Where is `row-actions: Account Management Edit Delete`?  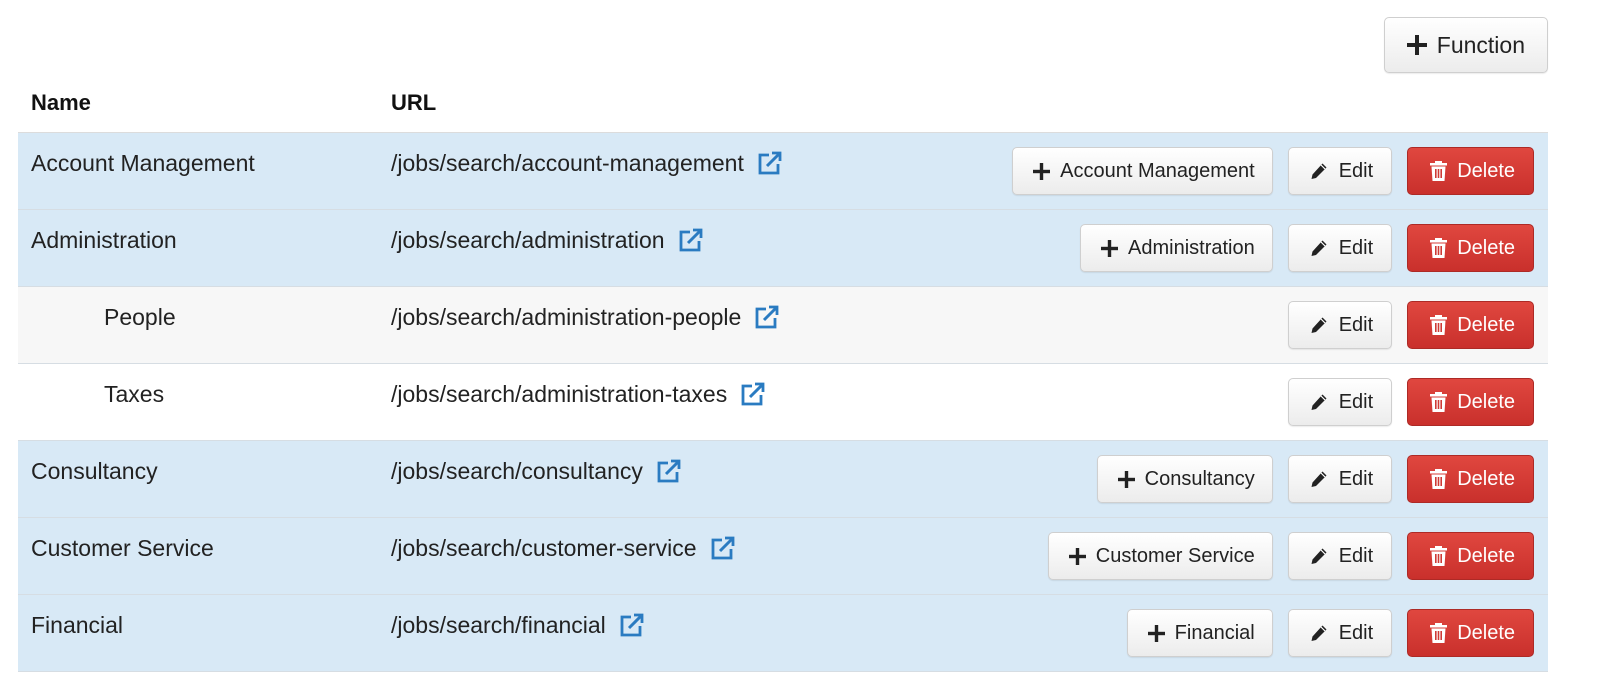 row-actions: Account Management Edit Delete is located at coordinates (1265, 171).